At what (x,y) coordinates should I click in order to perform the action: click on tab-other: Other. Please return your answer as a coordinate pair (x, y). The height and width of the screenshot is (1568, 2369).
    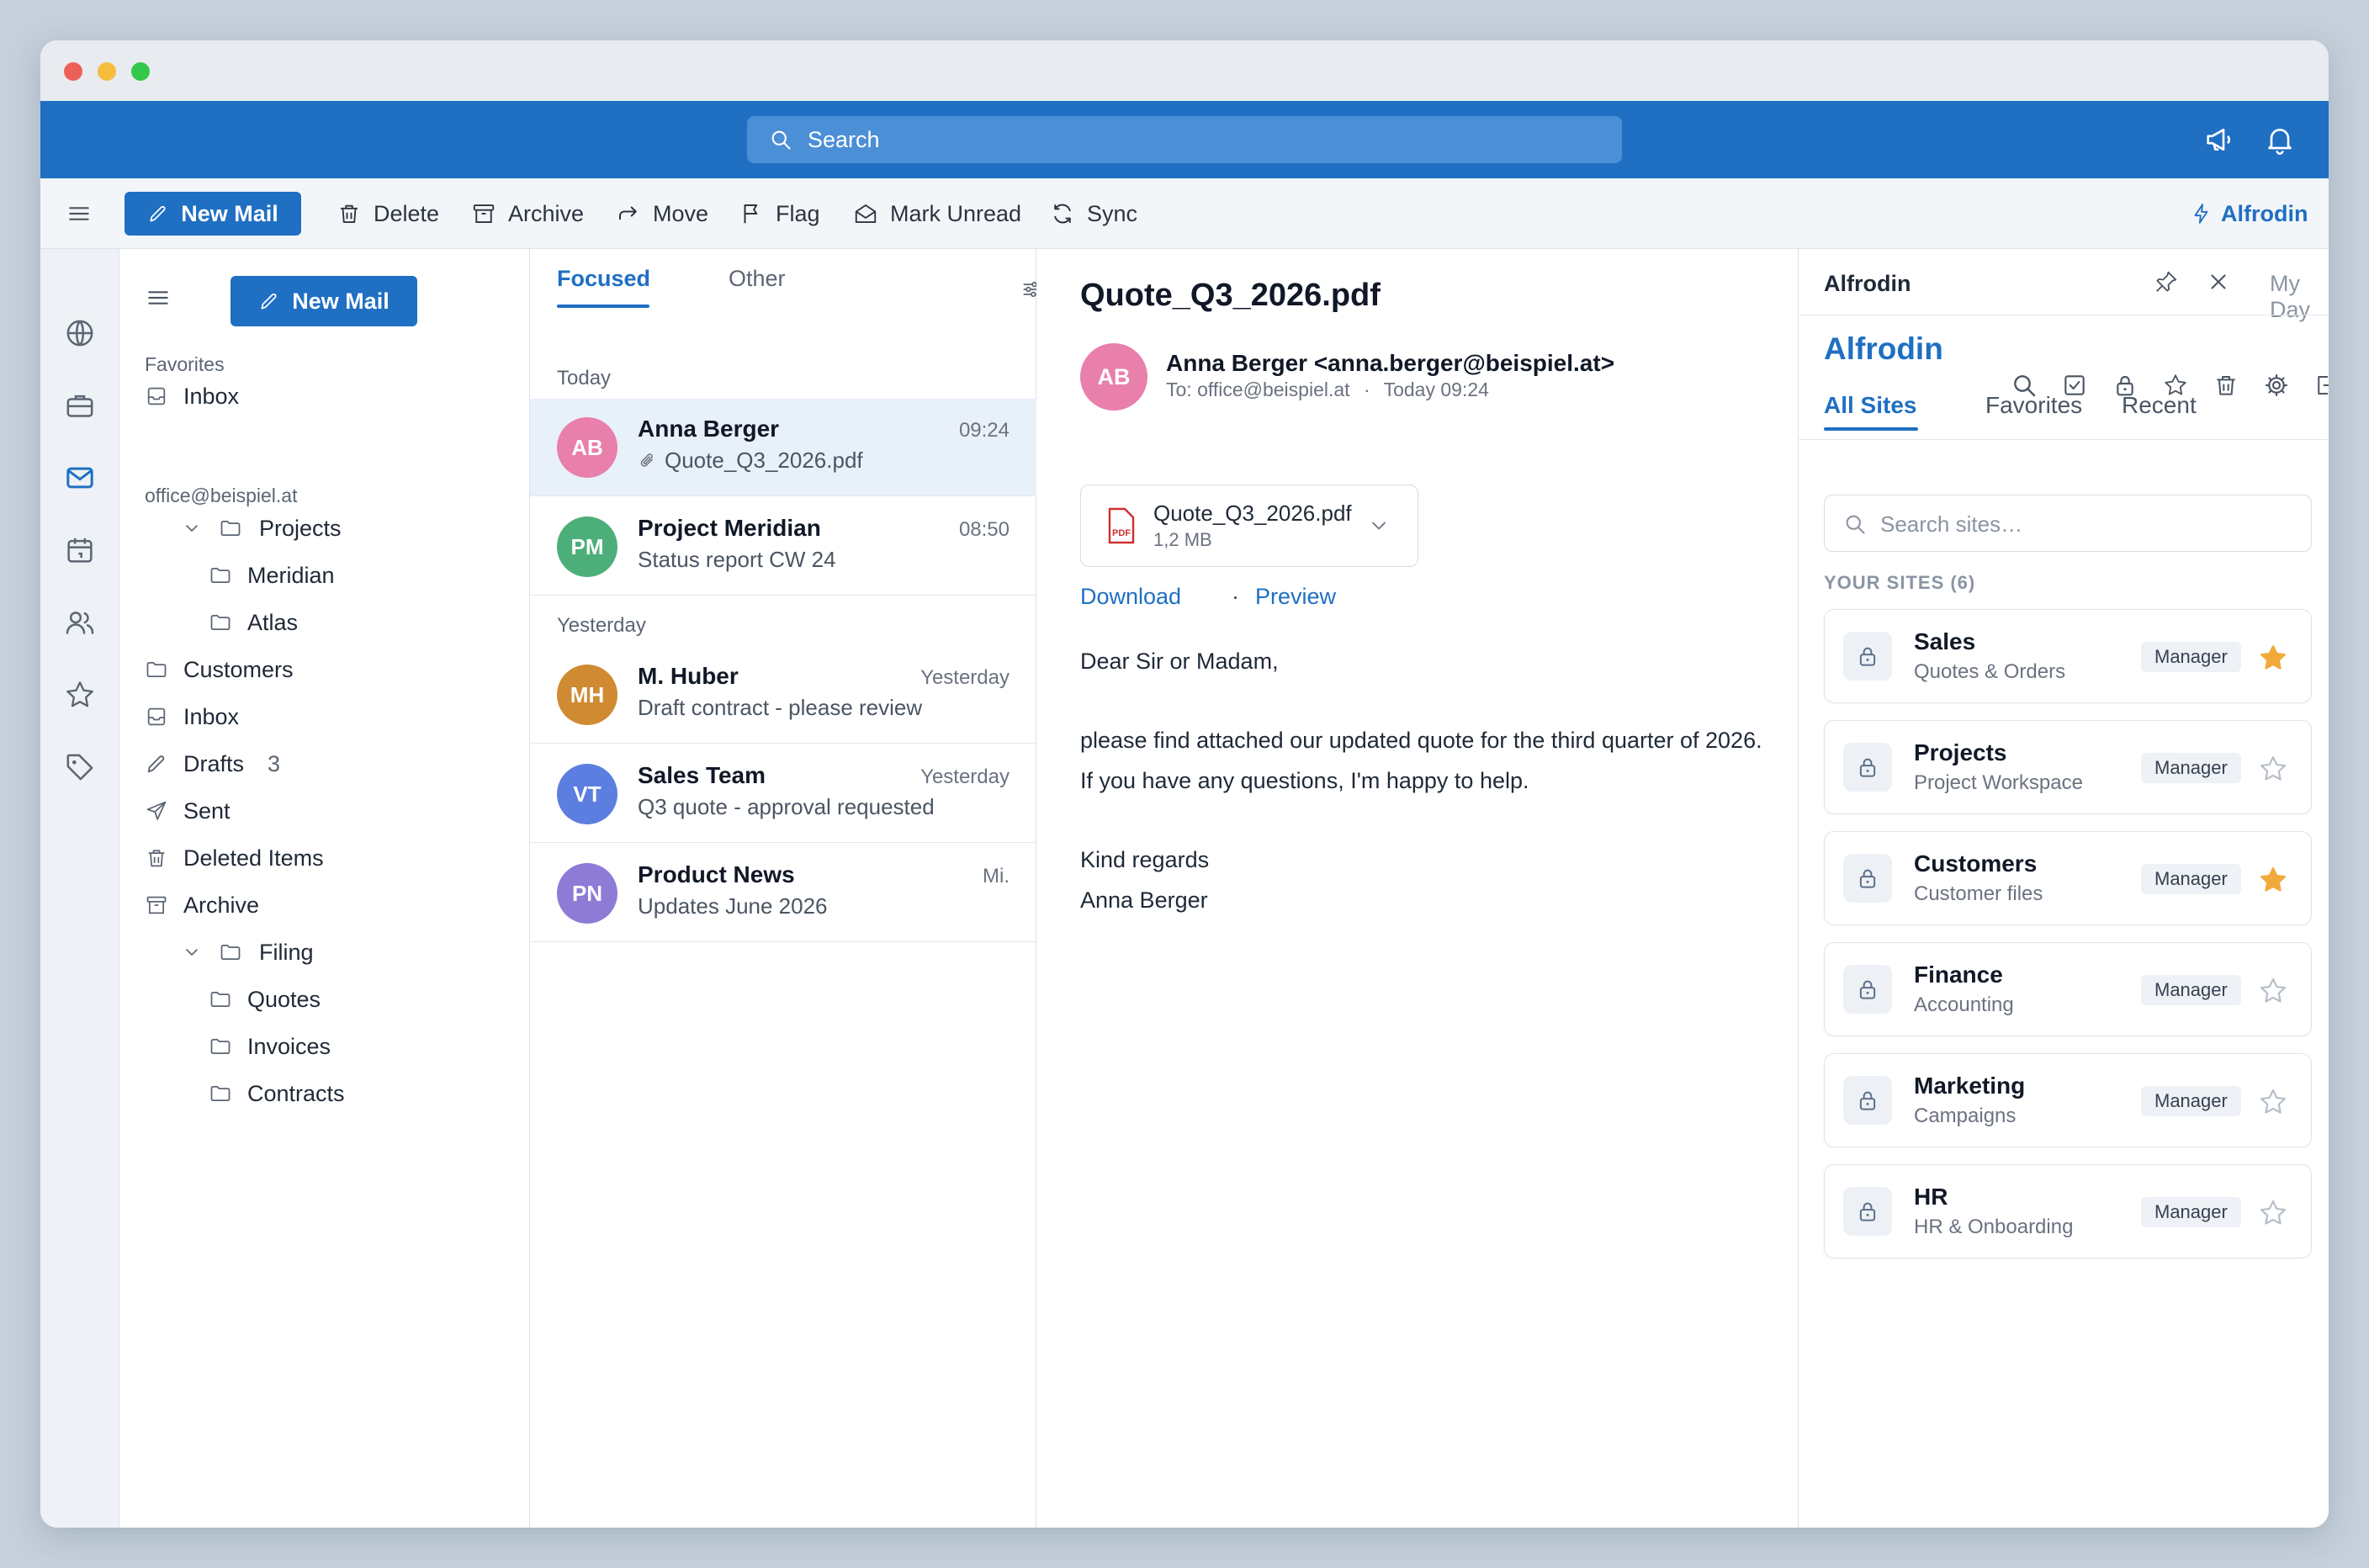
    Looking at the image, I should click on (758, 279).